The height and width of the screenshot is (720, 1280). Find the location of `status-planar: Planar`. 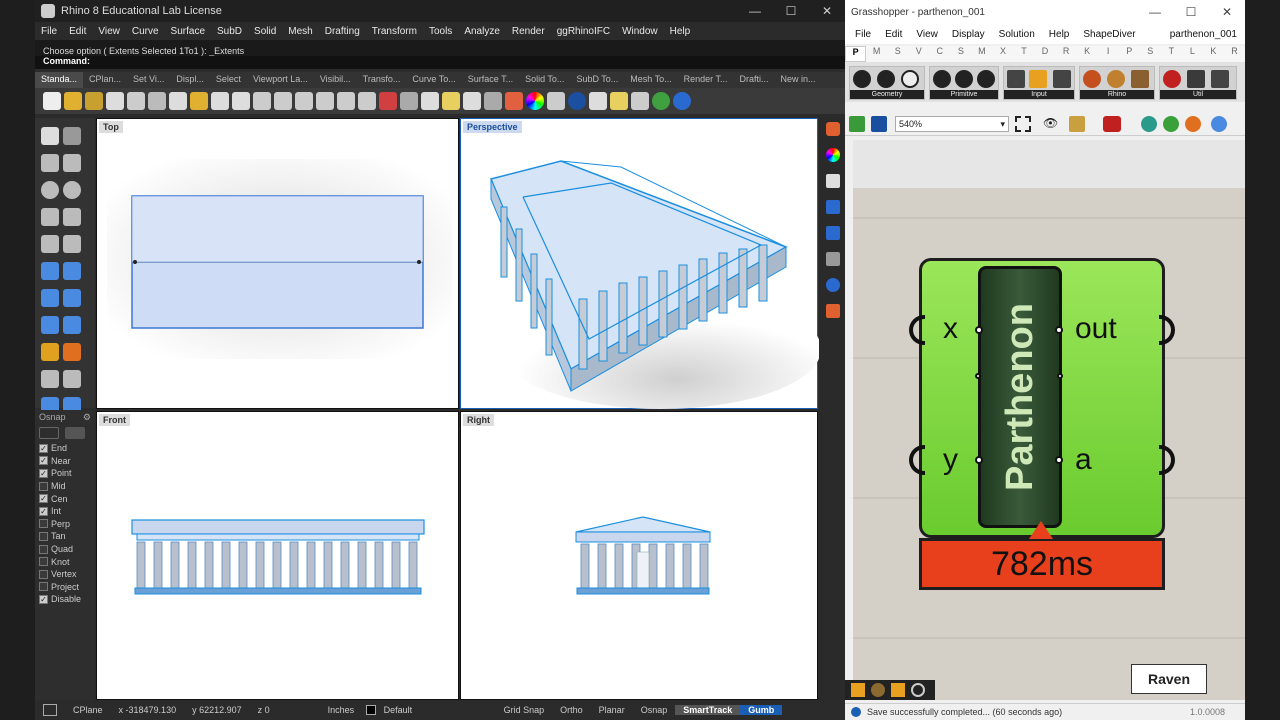

status-planar: Planar is located at coordinates (612, 710).